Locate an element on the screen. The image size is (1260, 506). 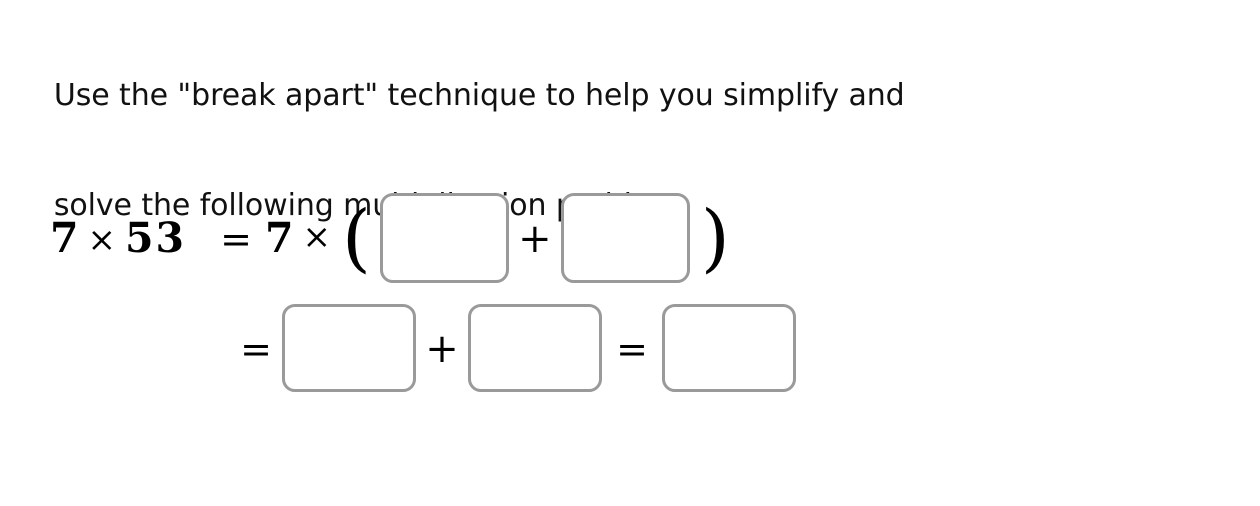
equation-row-2: = + = is located at coordinates (398, 348).